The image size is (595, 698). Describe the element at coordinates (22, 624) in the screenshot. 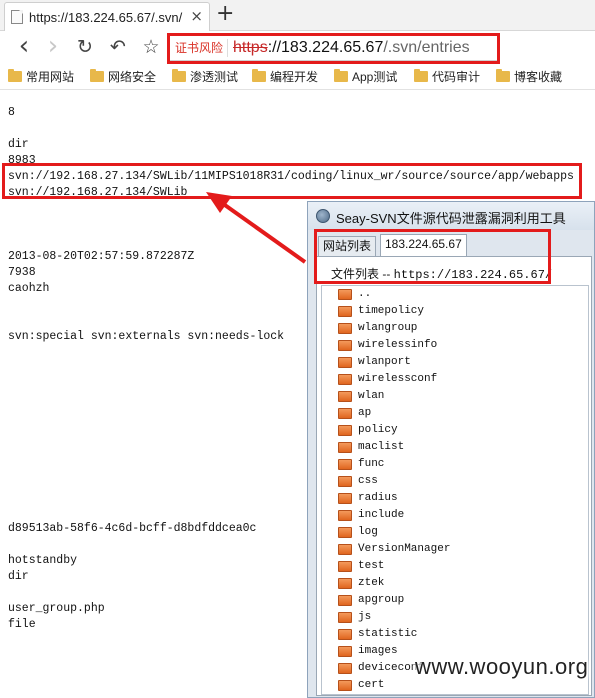

I see `entries-line: file` at that location.